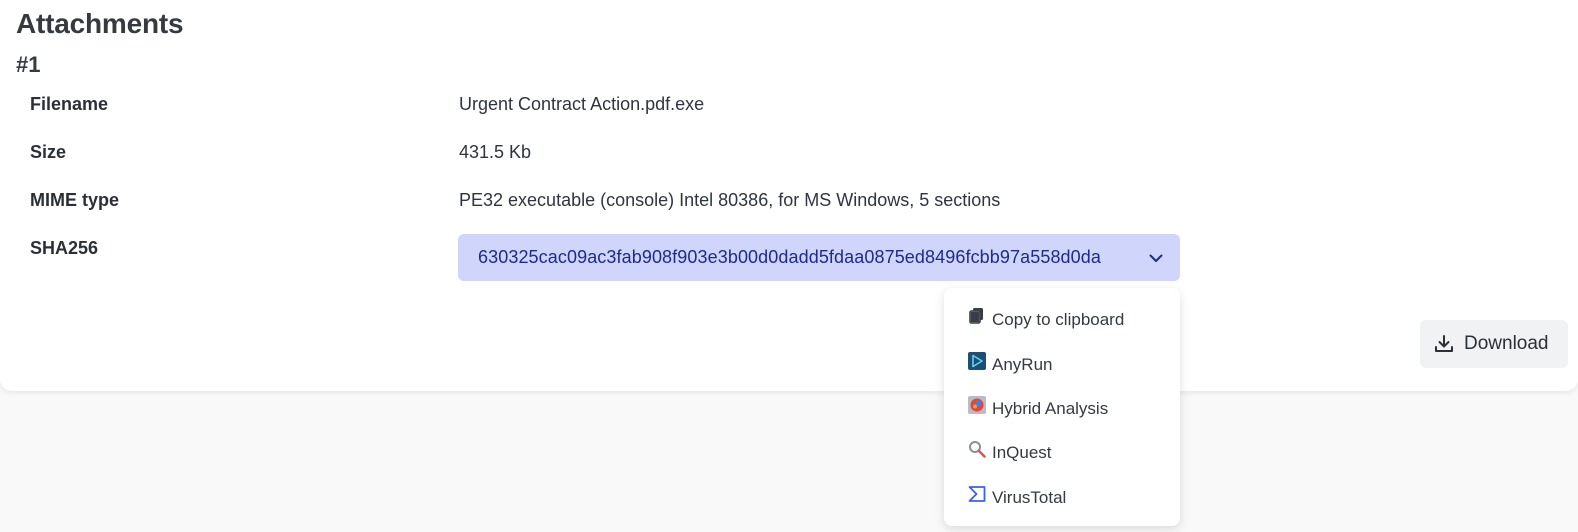 The height and width of the screenshot is (532, 1578). What do you see at coordinates (1050, 408) in the screenshot?
I see `menu-item-label: Hybrid Analysis` at bounding box center [1050, 408].